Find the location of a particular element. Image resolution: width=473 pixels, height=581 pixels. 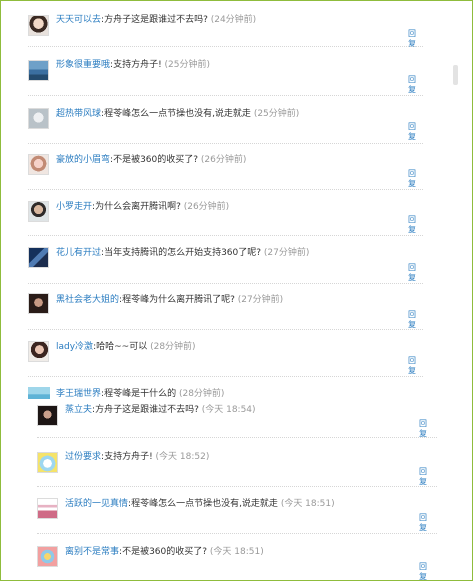

avatar-cartoon-icon is located at coordinates (47, 462).